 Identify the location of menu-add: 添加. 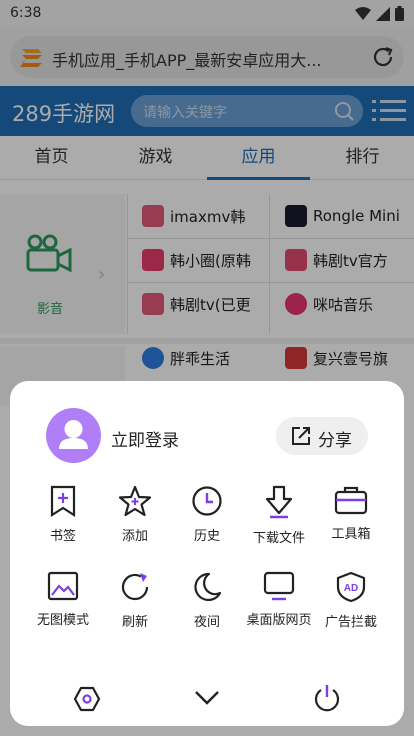
(135, 514).